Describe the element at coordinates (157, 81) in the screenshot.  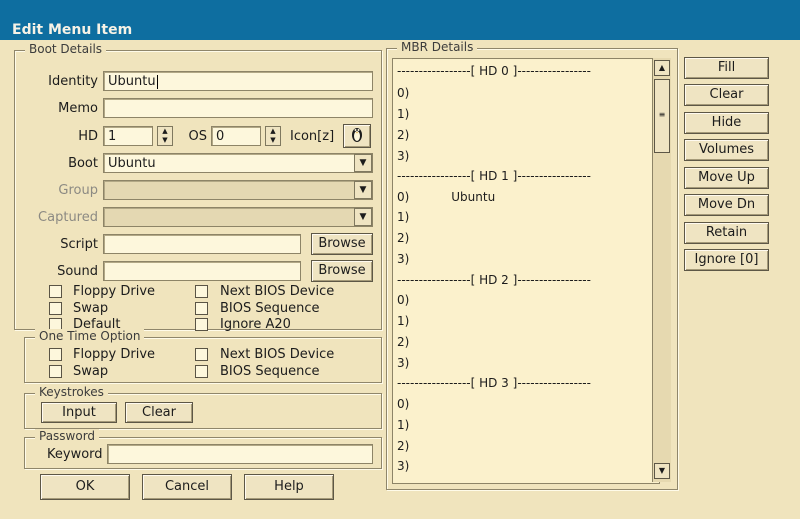
I see `text-cursor` at that location.